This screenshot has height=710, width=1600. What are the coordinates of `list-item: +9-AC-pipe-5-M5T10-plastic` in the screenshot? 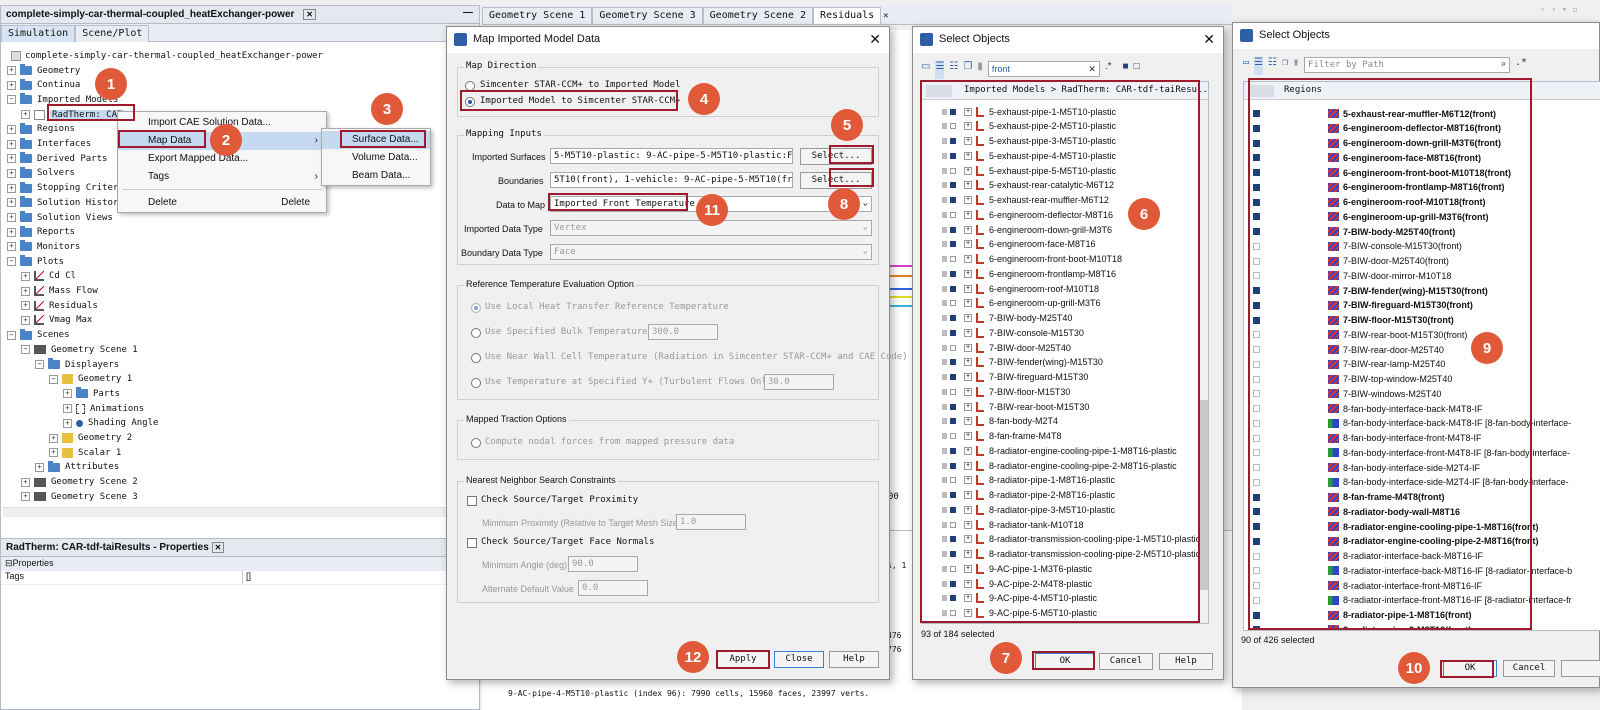 It's located at (1065, 613).